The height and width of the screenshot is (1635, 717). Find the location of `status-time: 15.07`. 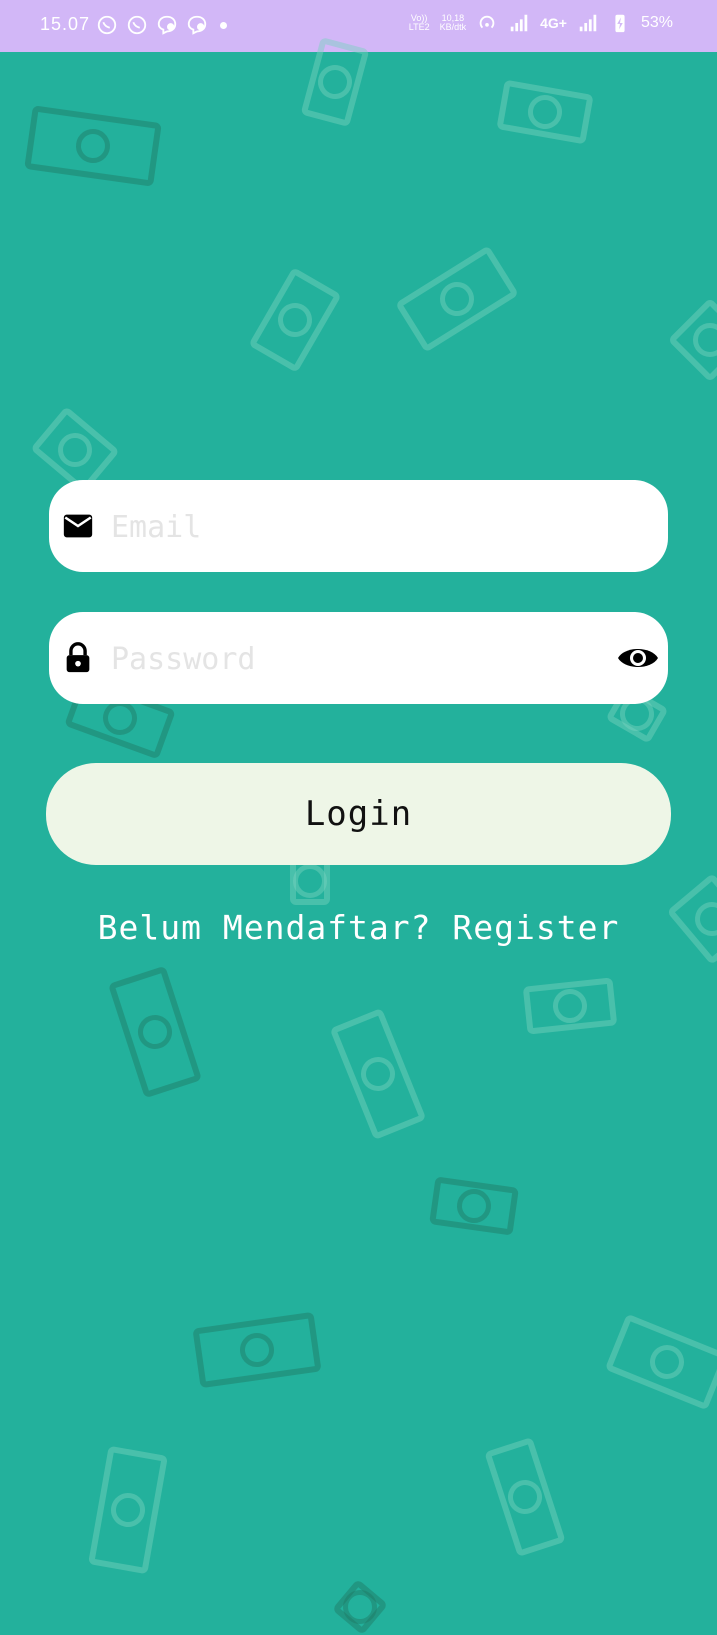

status-time: 15.07 is located at coordinates (65, 24).